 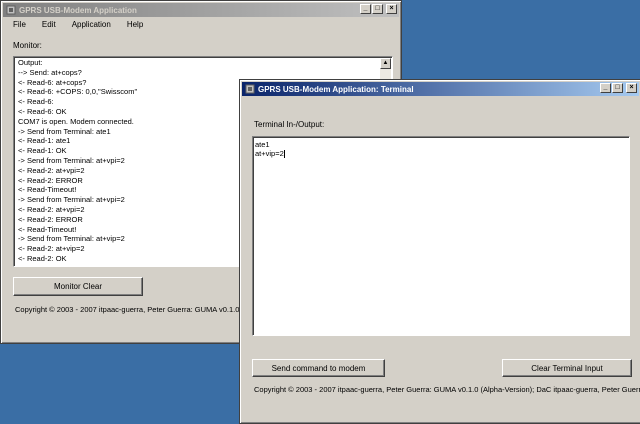 What do you see at coordinates (30, 62) in the screenshot?
I see `output-line: Output:` at bounding box center [30, 62].